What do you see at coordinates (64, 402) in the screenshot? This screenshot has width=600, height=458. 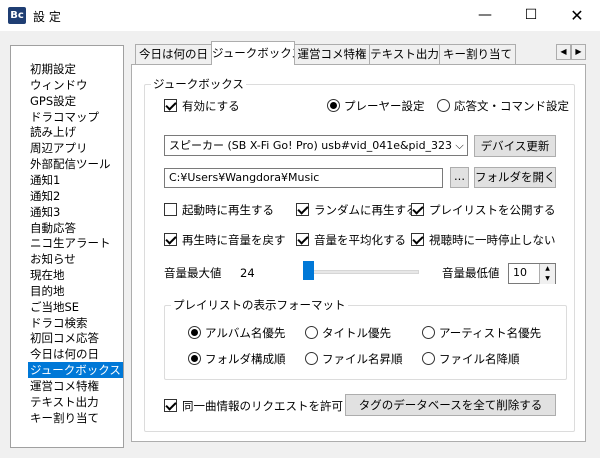 I see `sidebar-item: テキスト出力` at bounding box center [64, 402].